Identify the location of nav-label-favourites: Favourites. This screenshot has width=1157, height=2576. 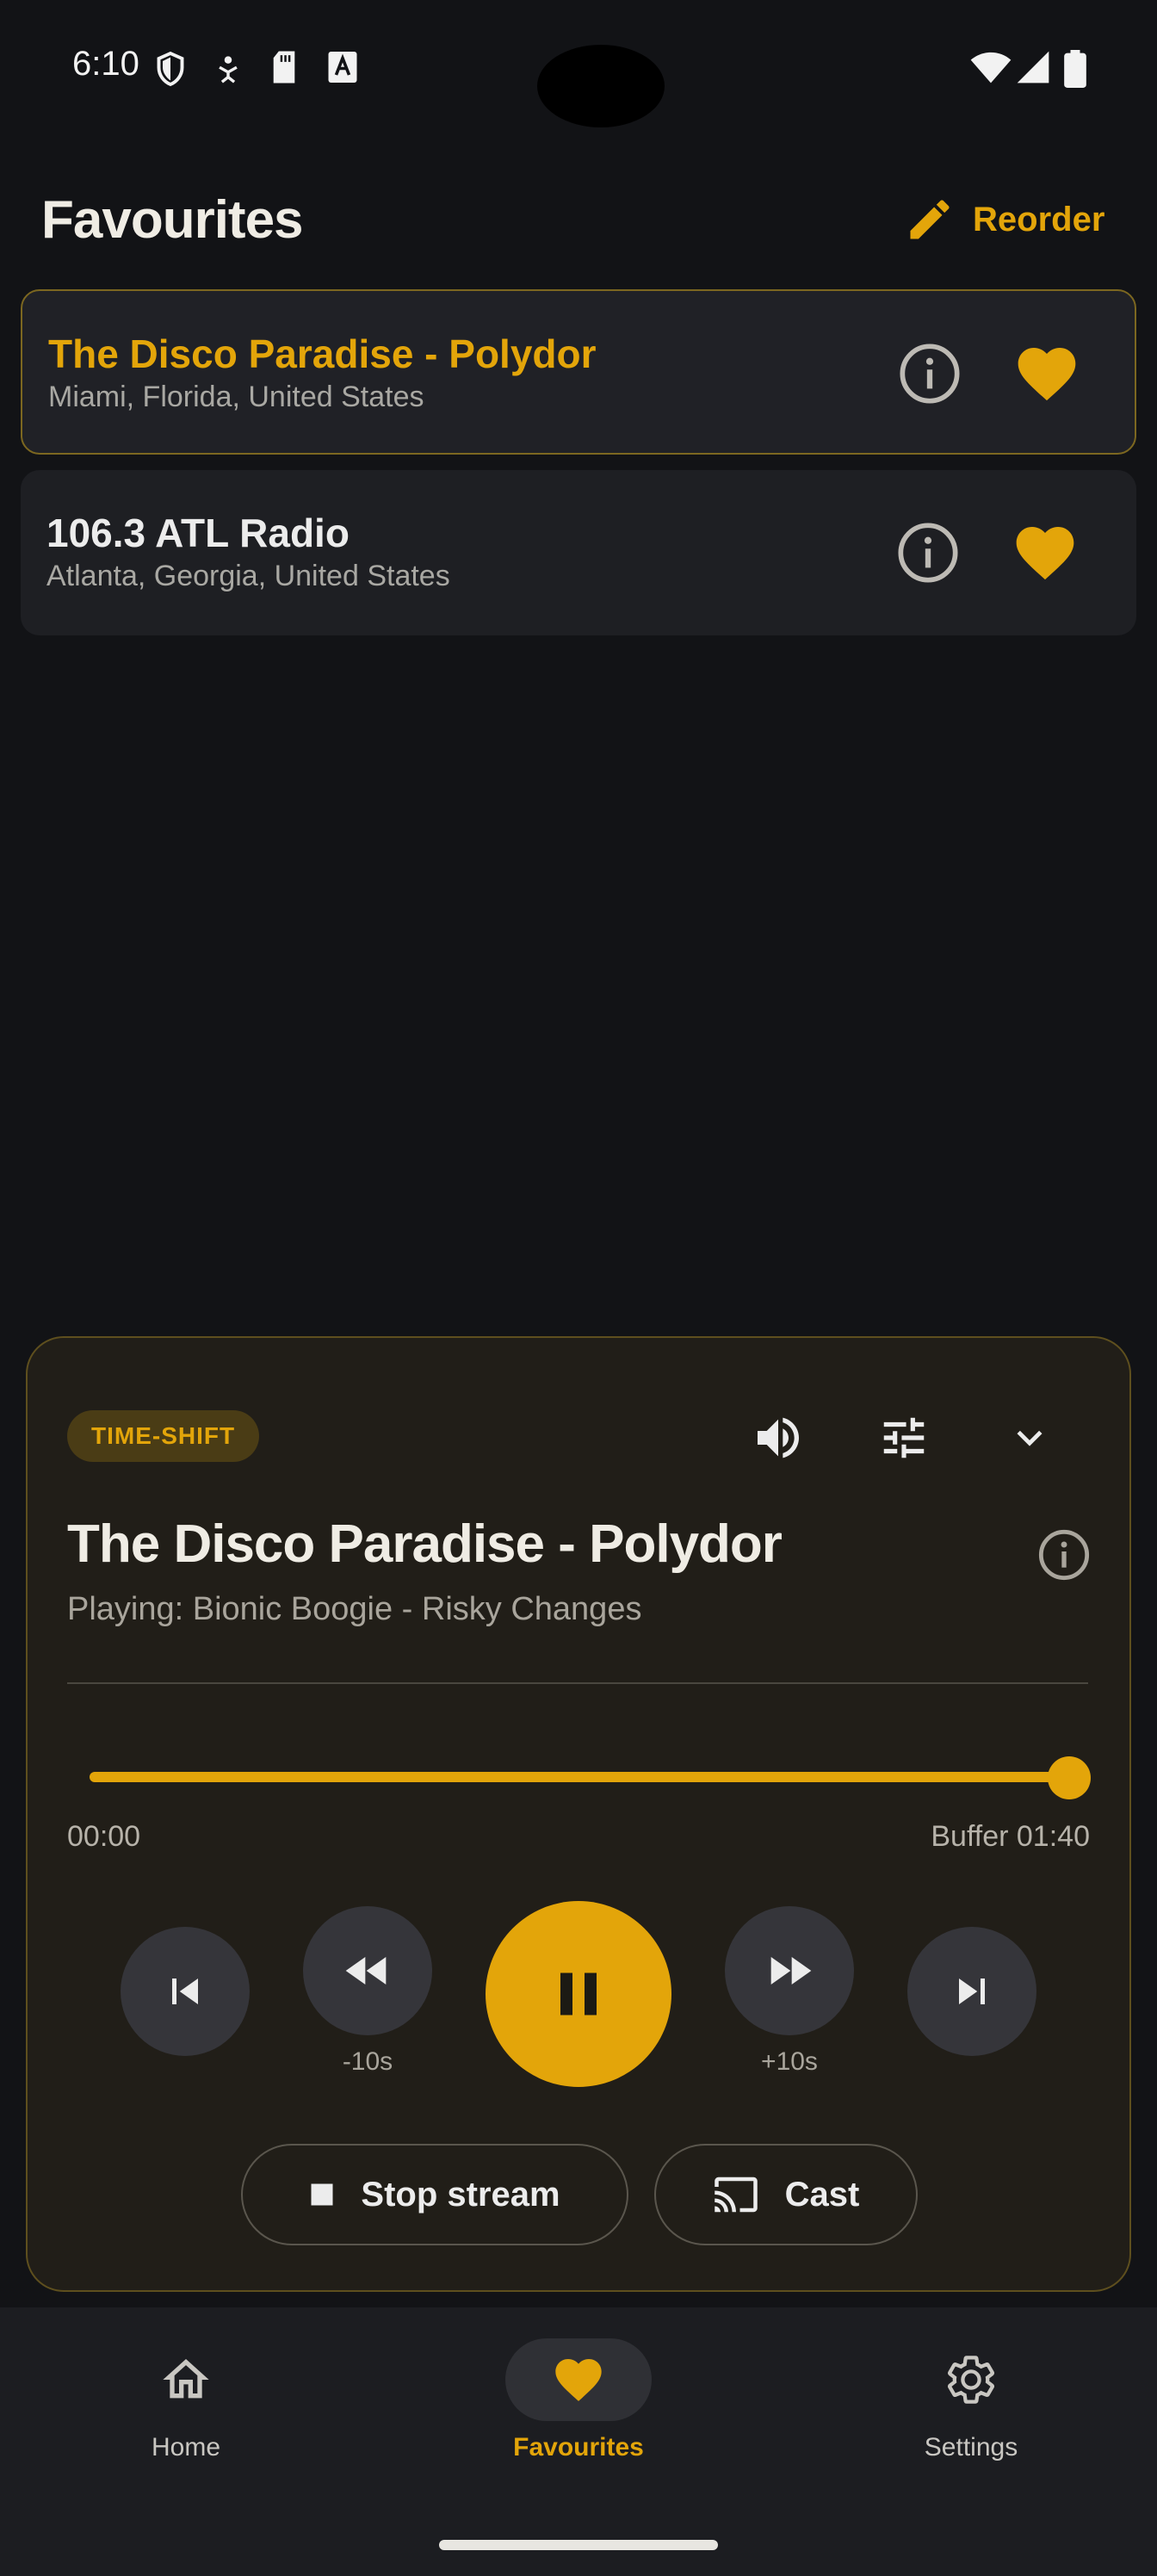
(579, 2447).